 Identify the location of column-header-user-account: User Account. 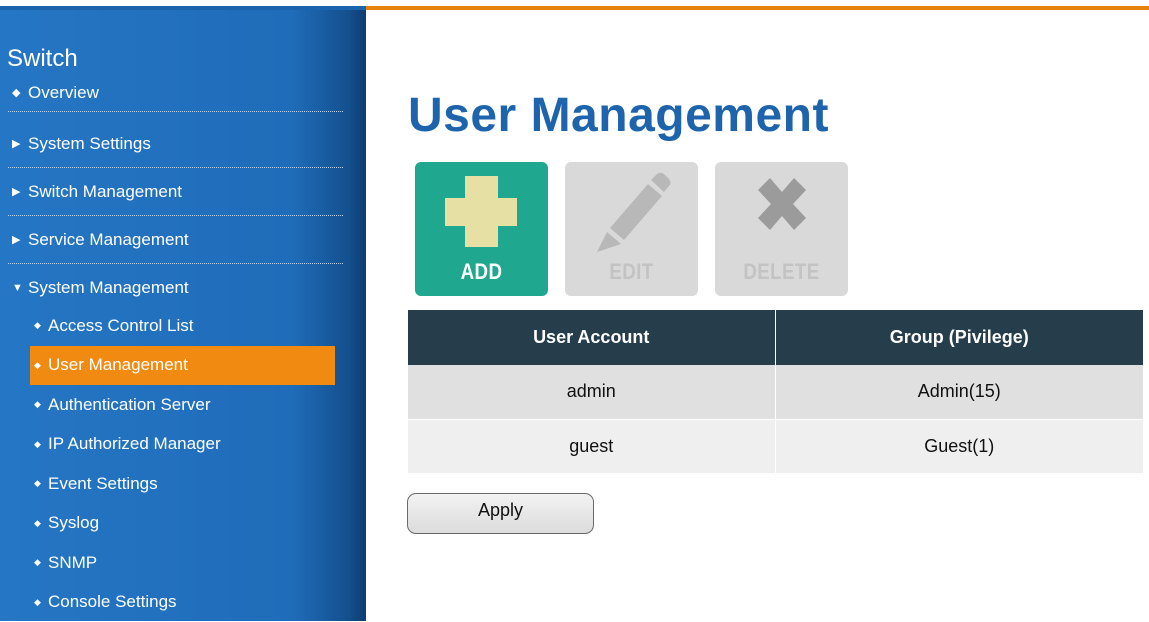
(591, 337).